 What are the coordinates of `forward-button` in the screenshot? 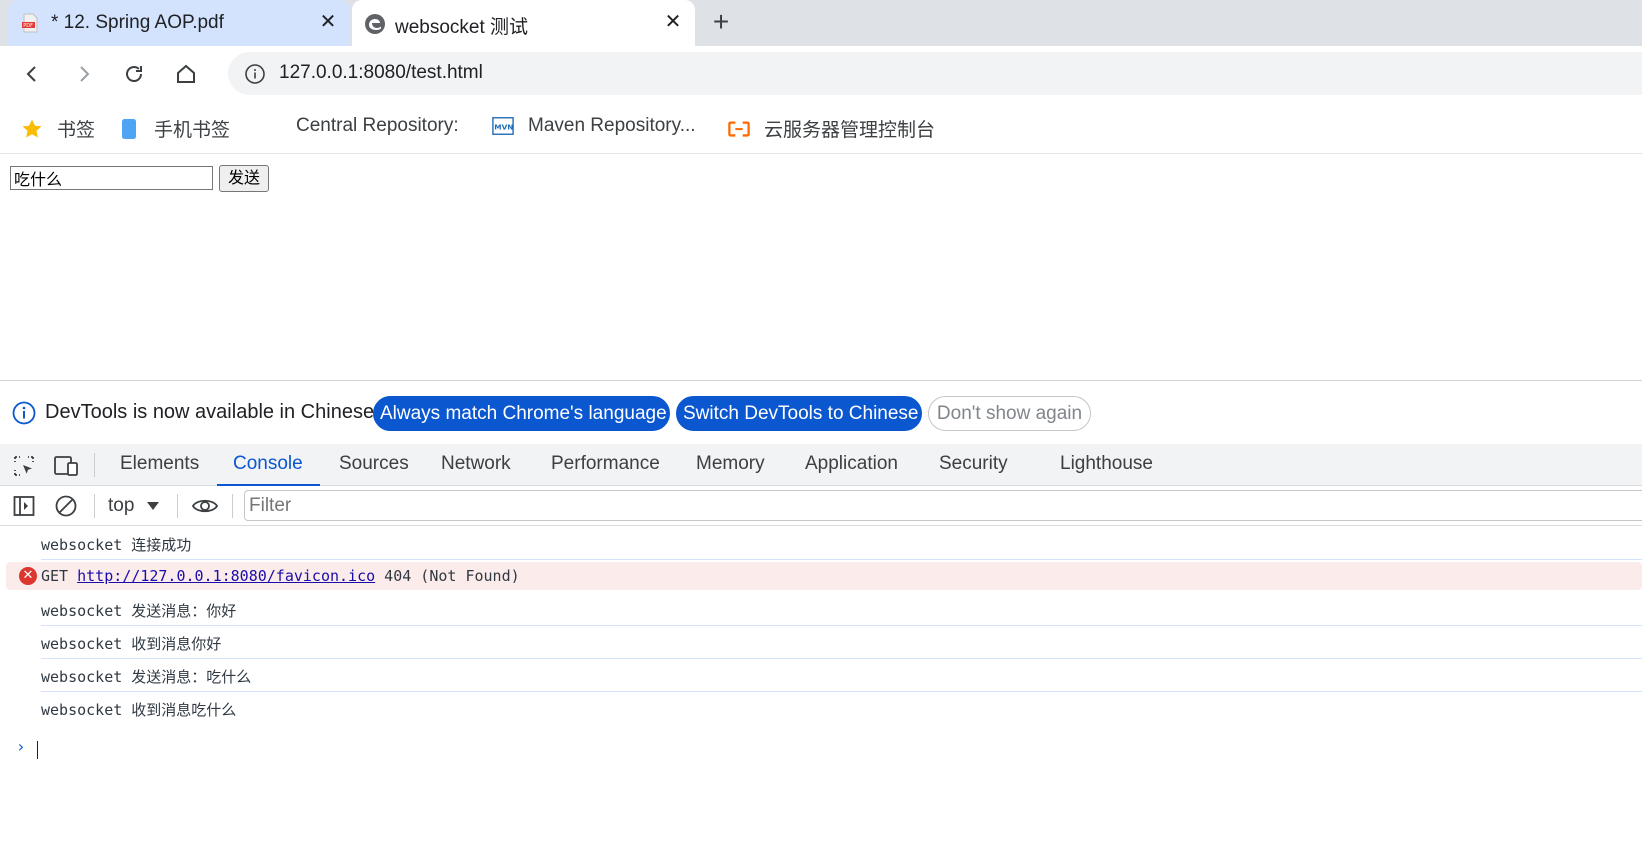 It's located at (84, 74).